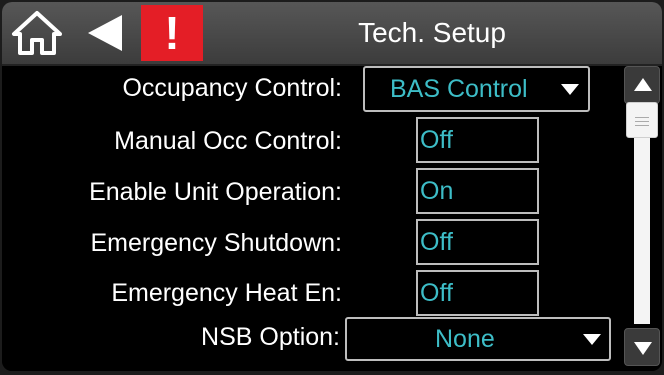 This screenshot has height=375, width=664. What do you see at coordinates (226, 293) in the screenshot?
I see `emergency-heat-en-label: Emergency Heat En:` at bounding box center [226, 293].